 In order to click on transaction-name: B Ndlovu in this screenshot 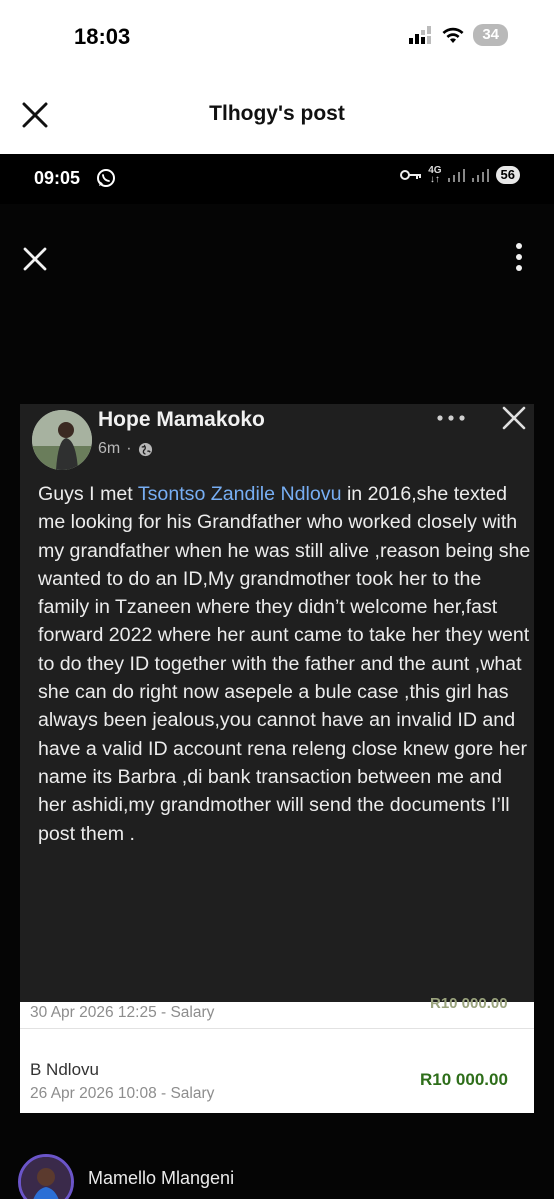, I will do `click(64, 1069)`.